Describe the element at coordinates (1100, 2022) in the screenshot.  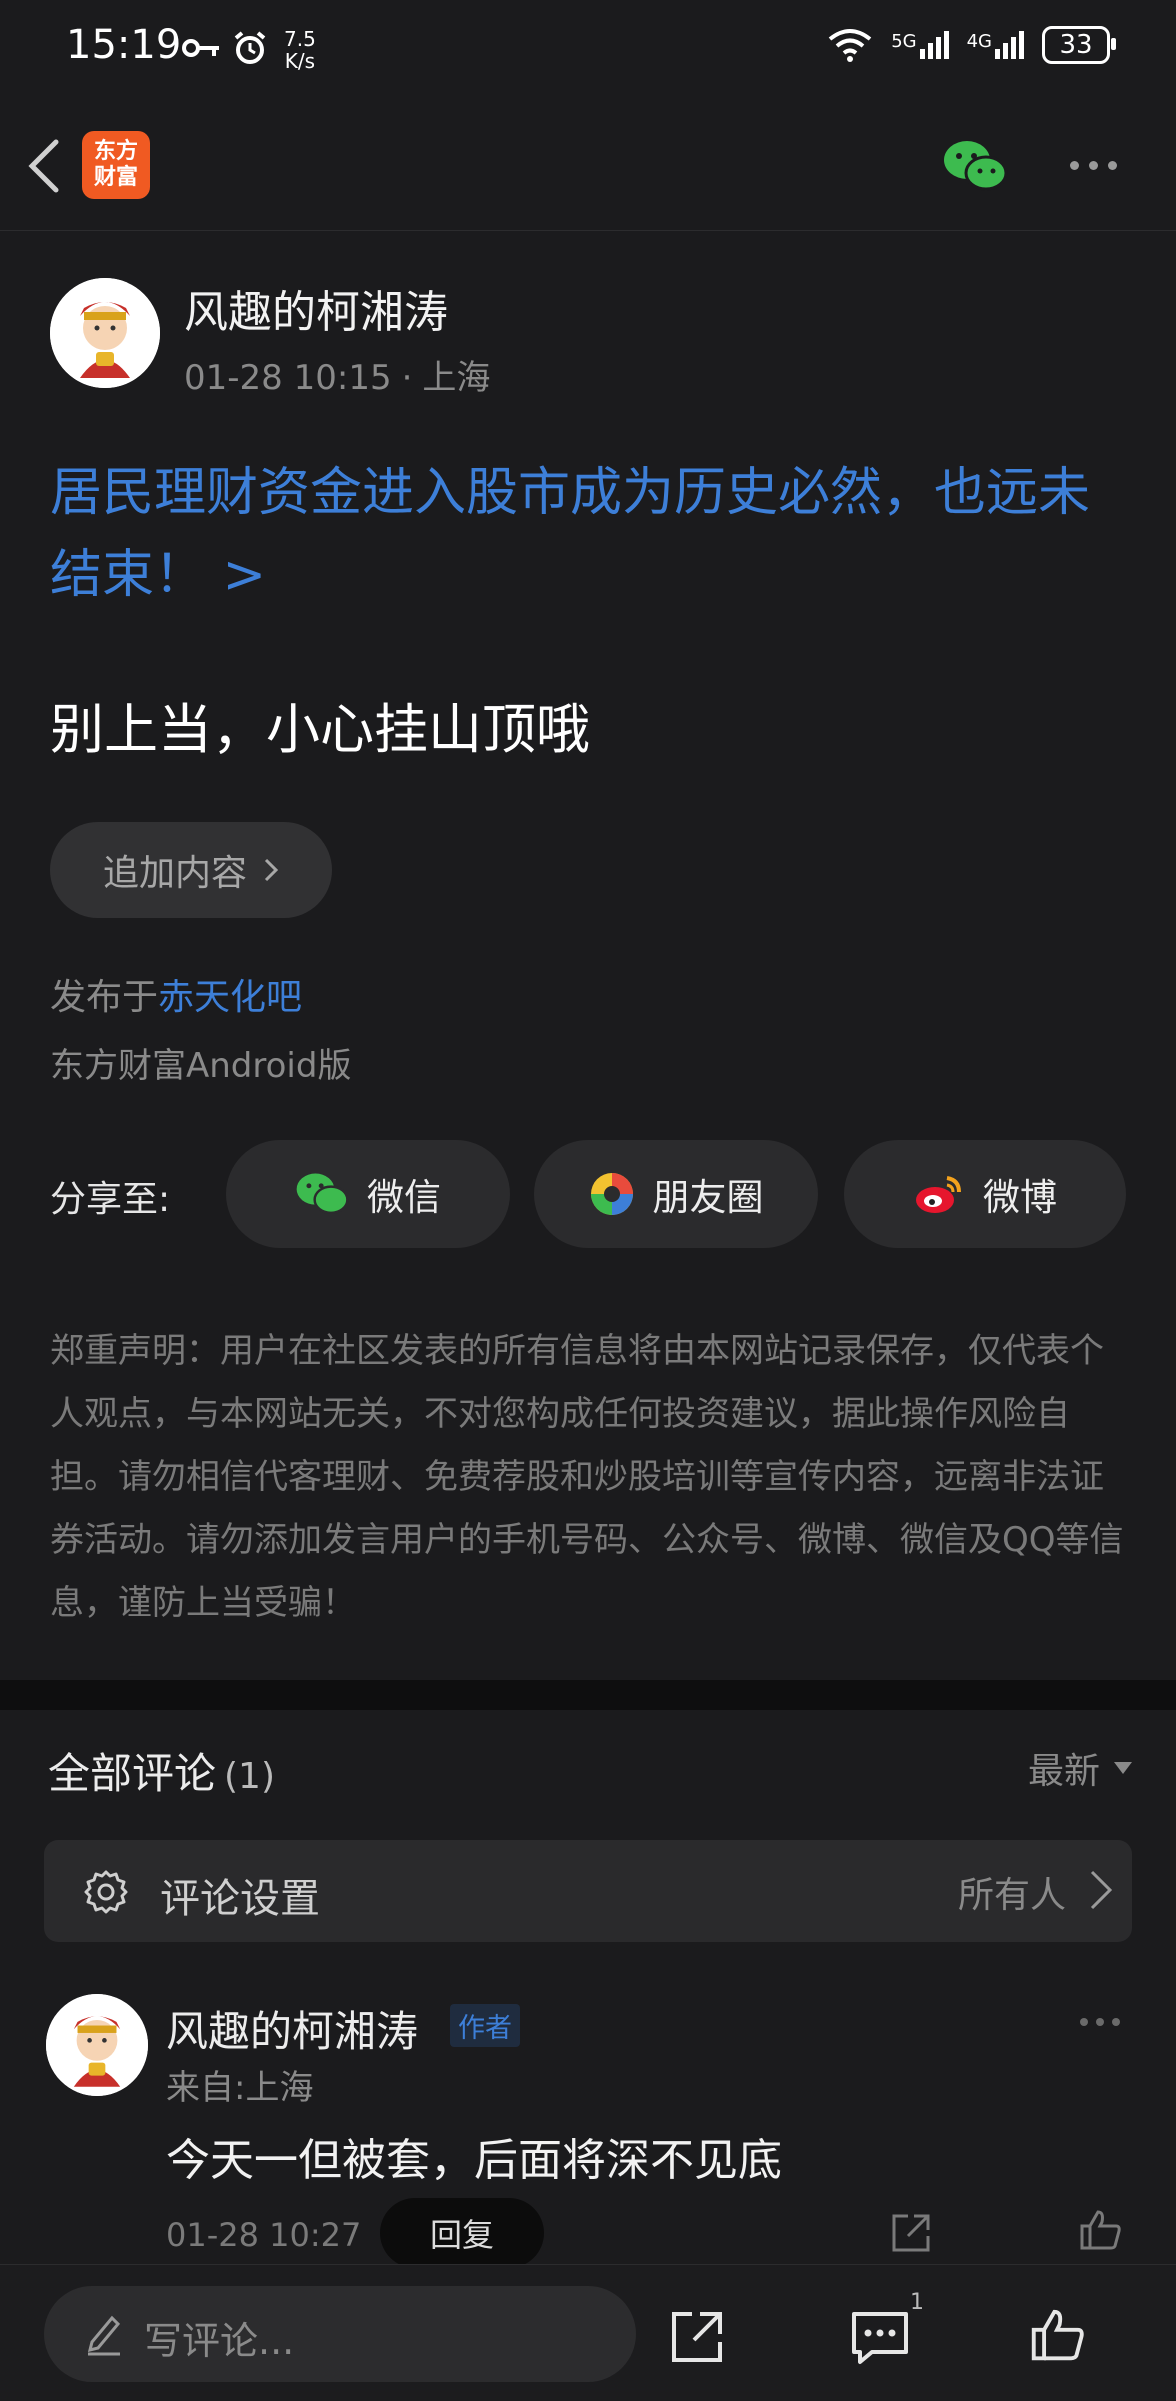
I see `comment-more-icon` at that location.